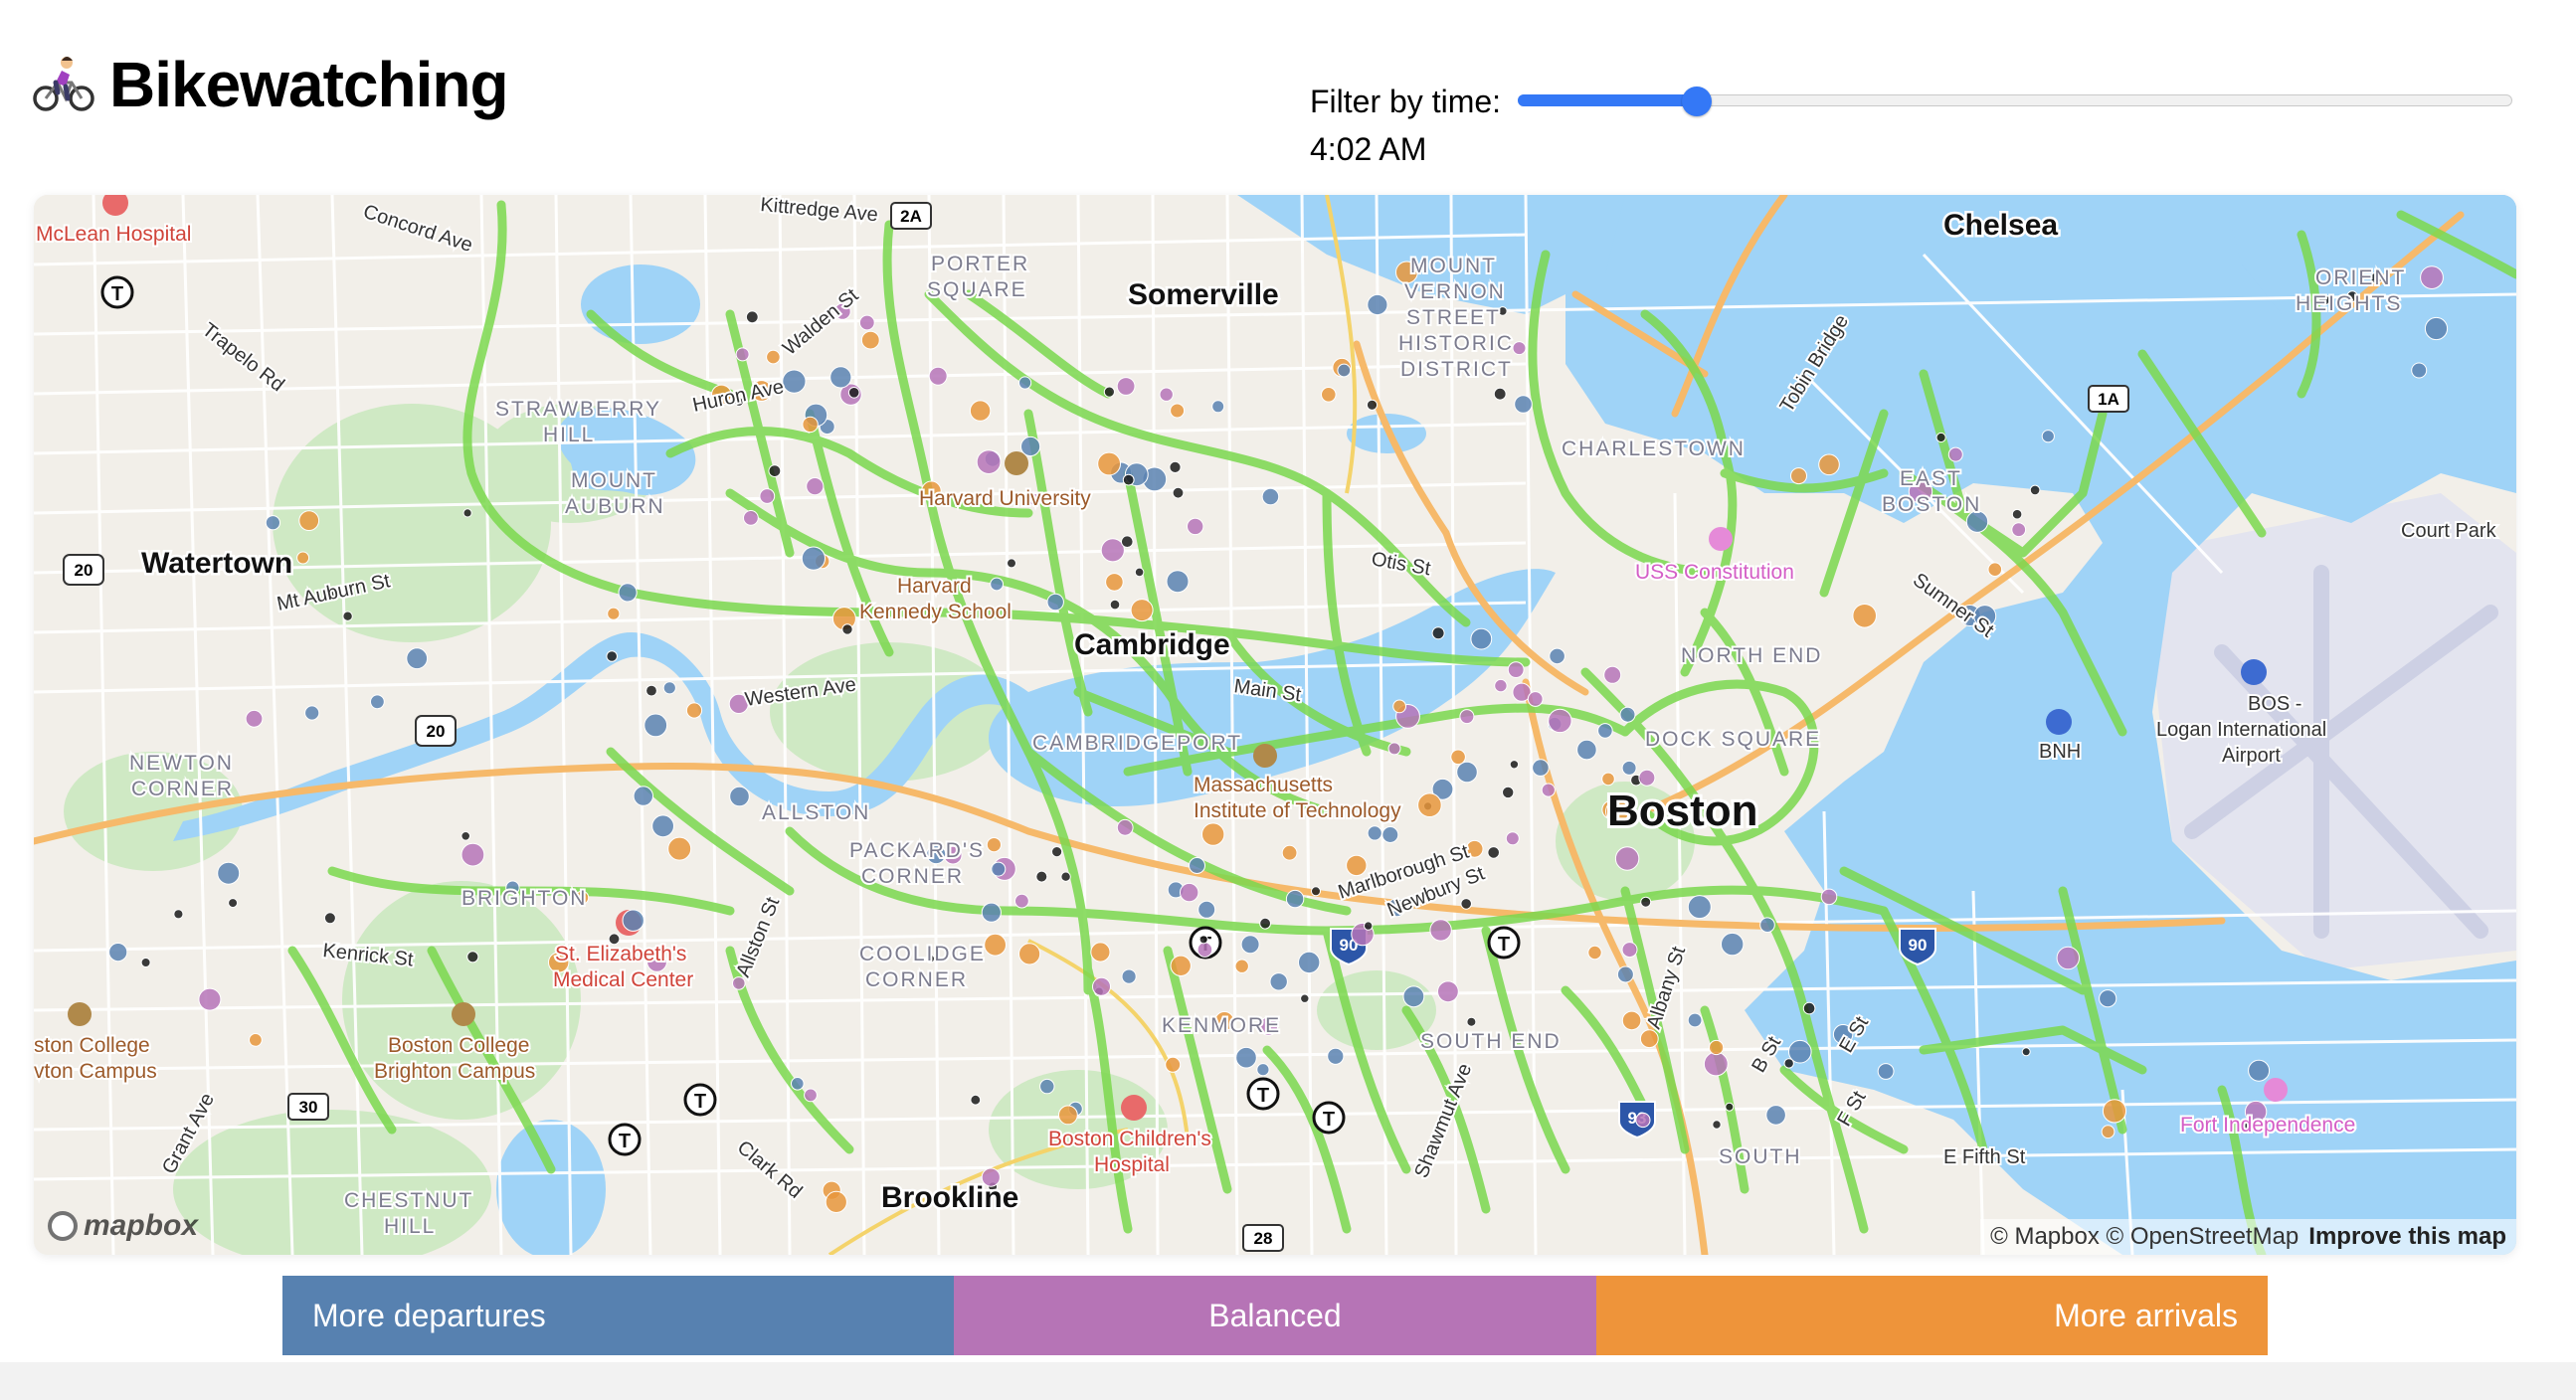  I want to click on time-slider, so click(2015, 102).